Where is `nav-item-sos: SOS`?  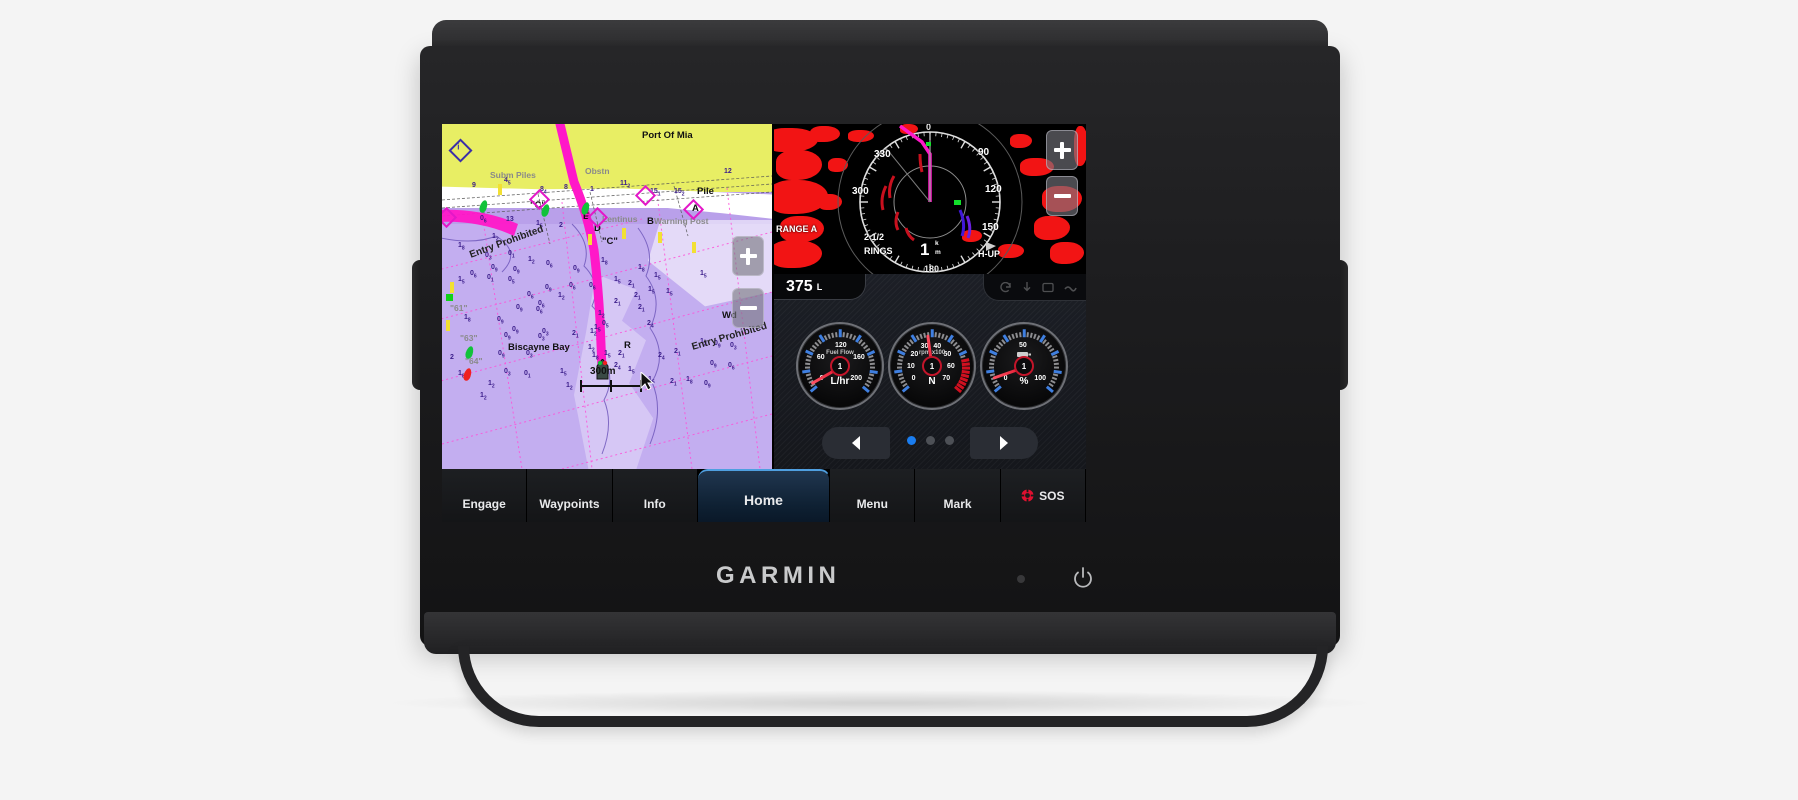
nav-item-sos: SOS is located at coordinates (1043, 495).